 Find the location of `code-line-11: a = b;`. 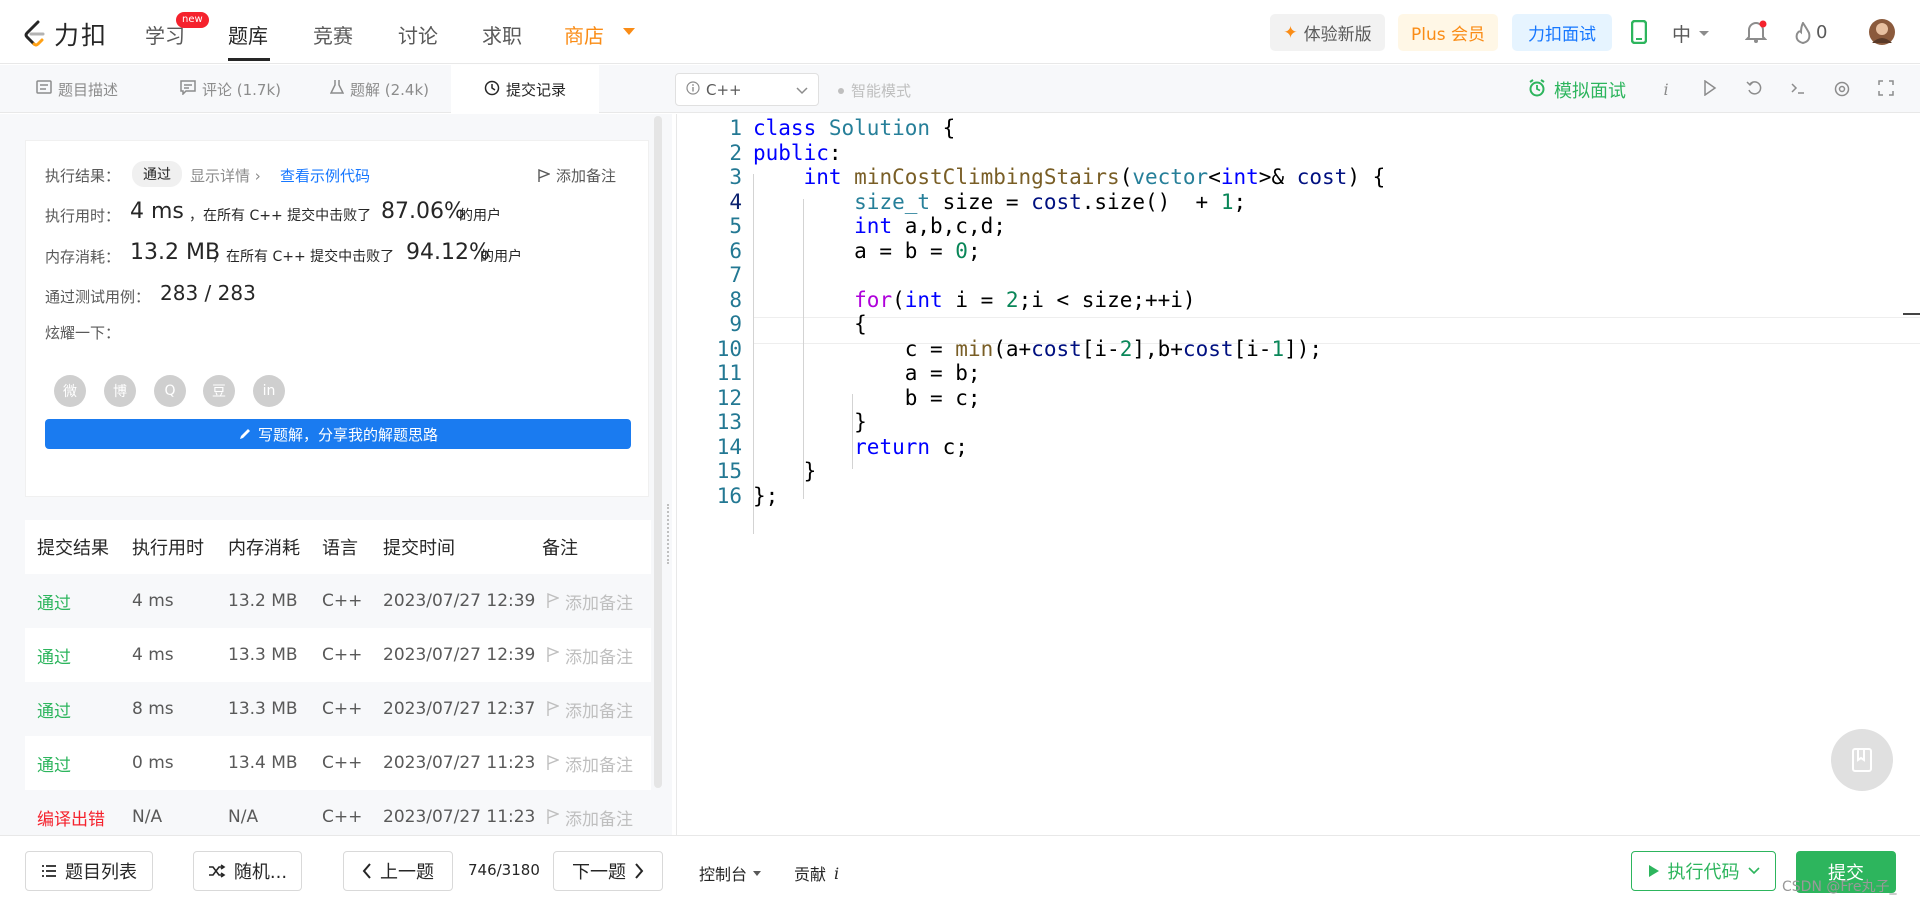

code-line-11: a = b; is located at coordinates (867, 373).